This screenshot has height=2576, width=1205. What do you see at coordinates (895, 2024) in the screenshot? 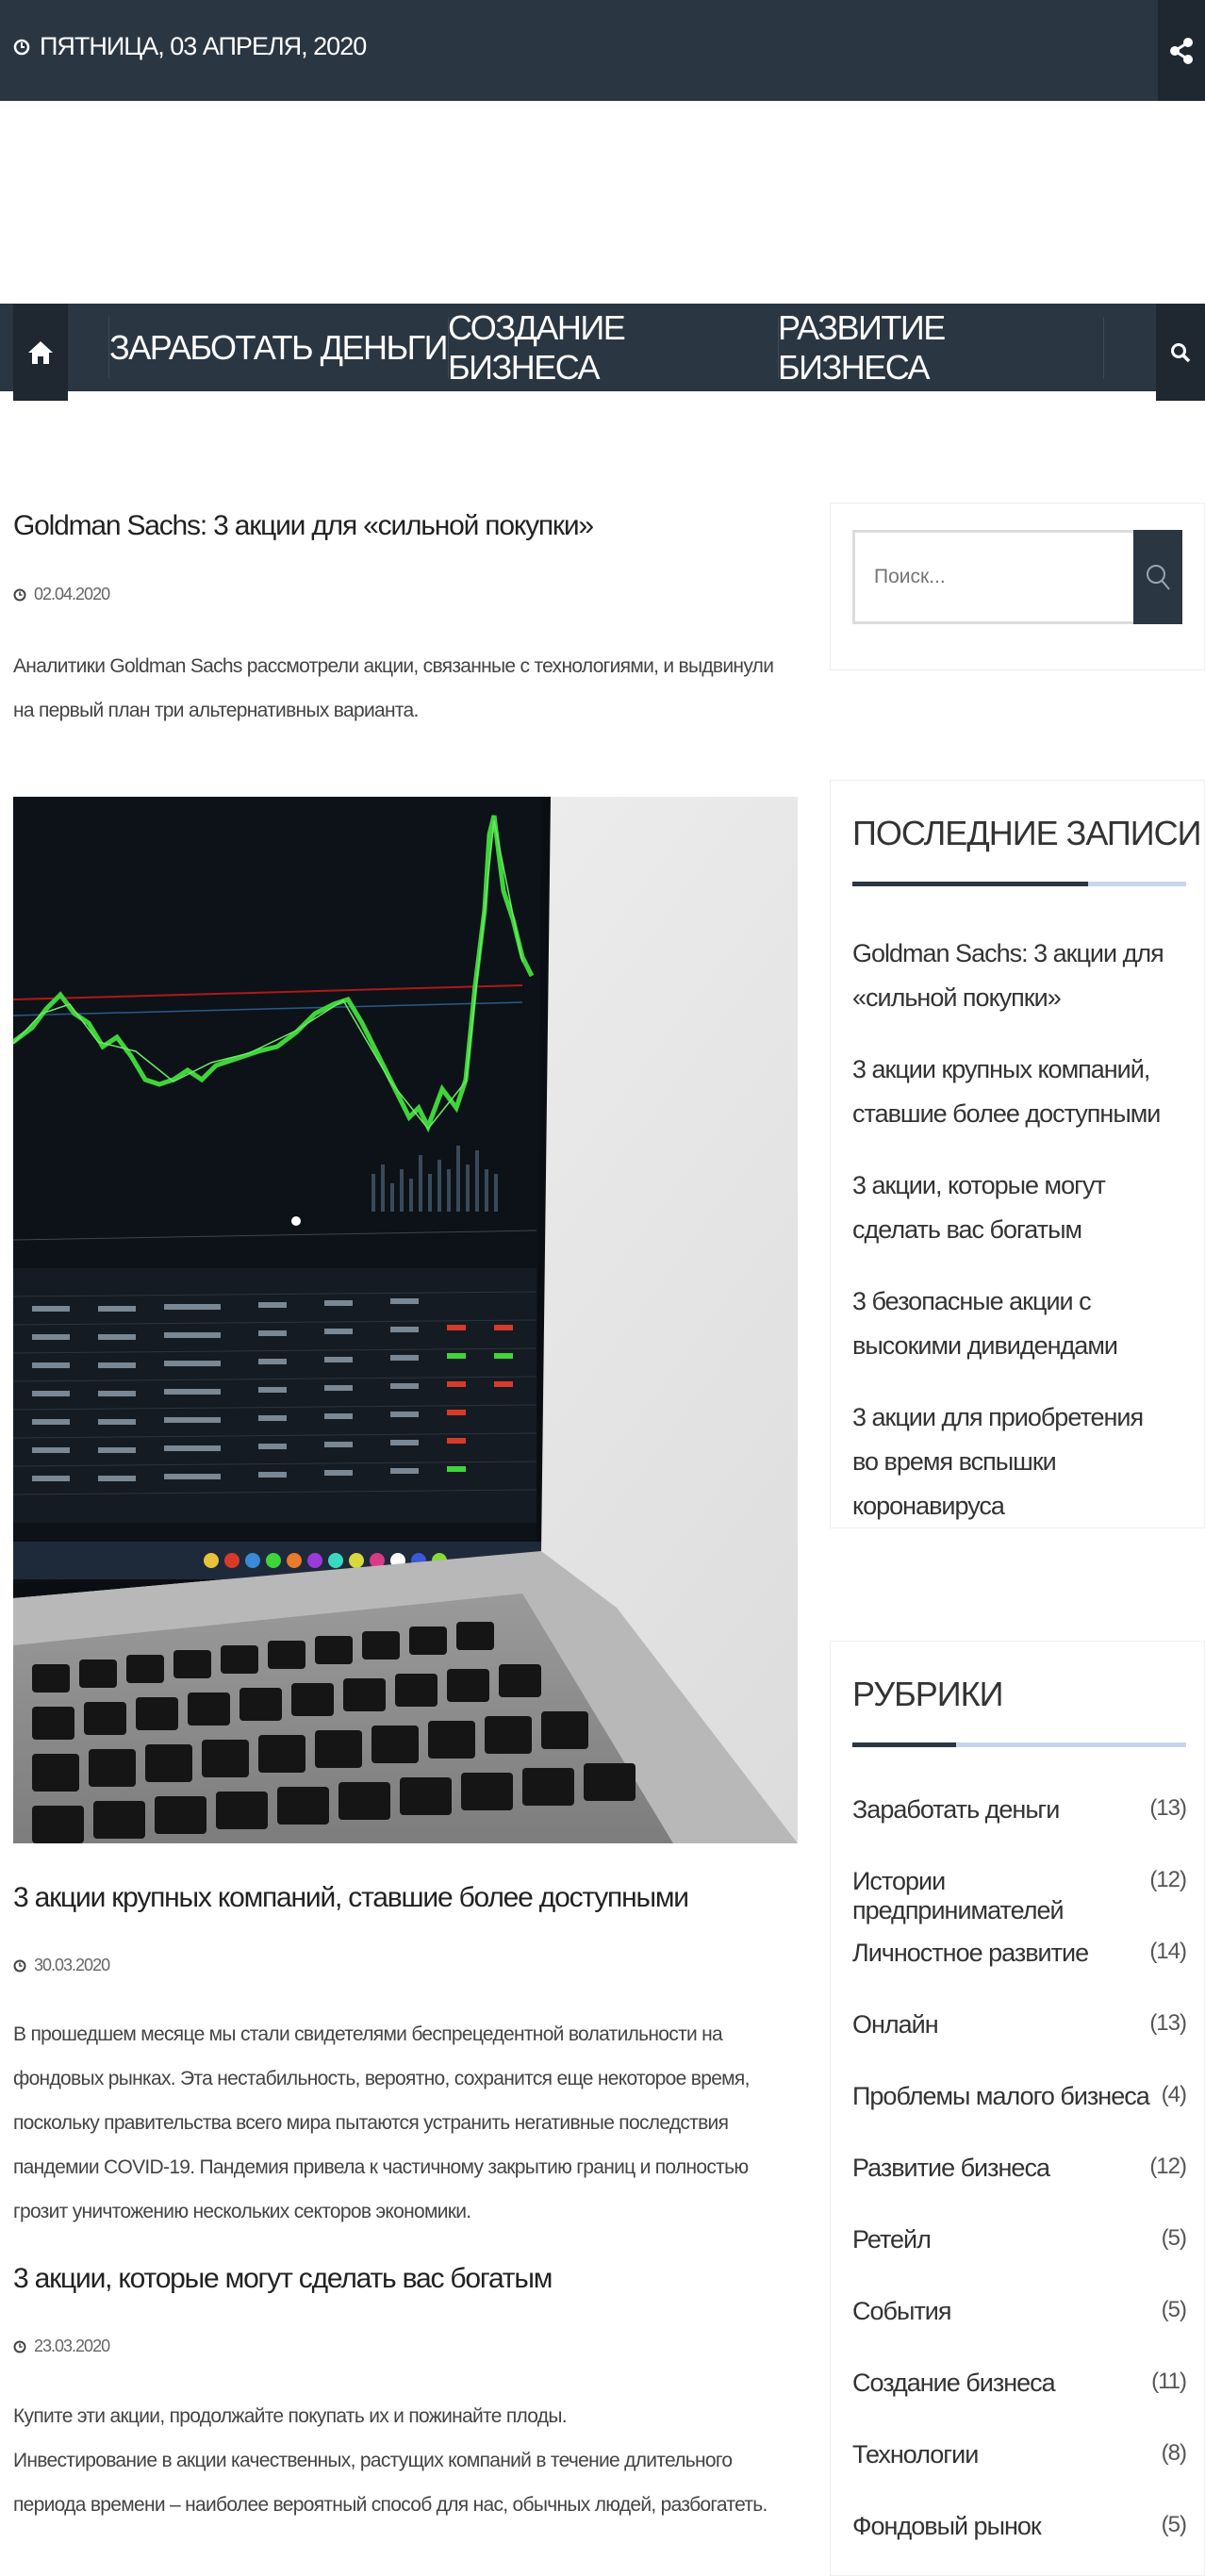
I see `category-name: Онлайн` at bounding box center [895, 2024].